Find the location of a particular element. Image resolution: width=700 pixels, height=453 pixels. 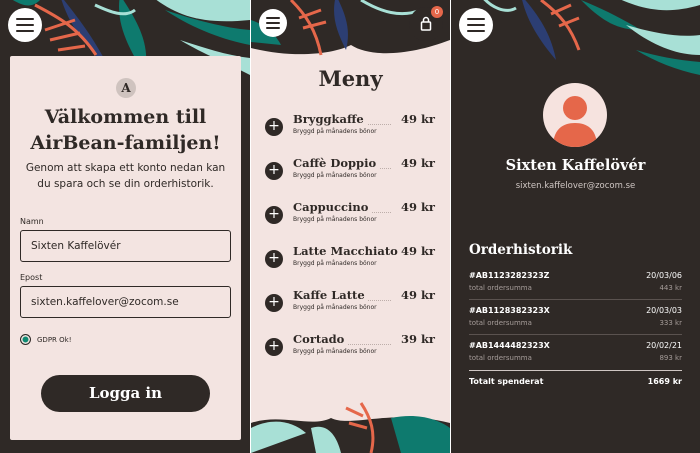

gdpr-radio is located at coordinates (25, 339).